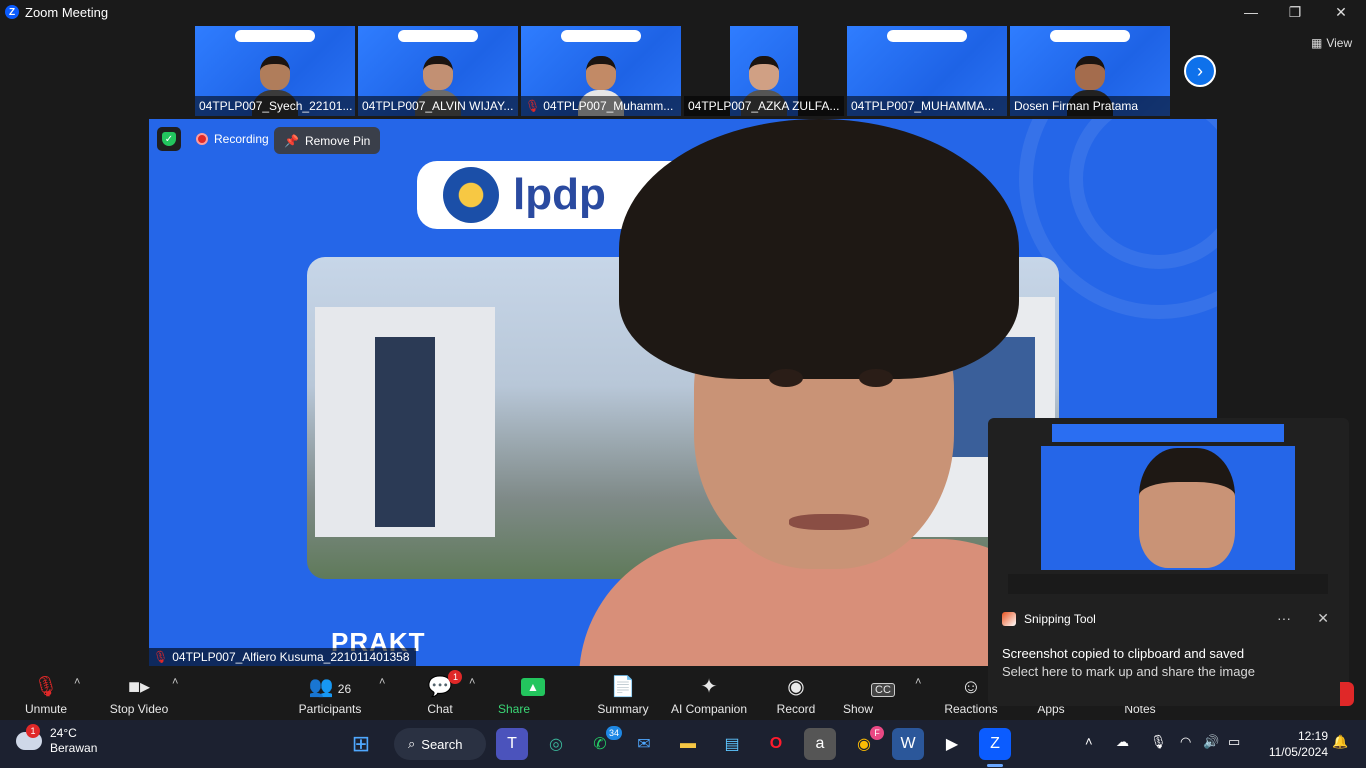 This screenshot has width=1366, height=768. I want to click on wifi-icon: ◠, so click(1185, 742).